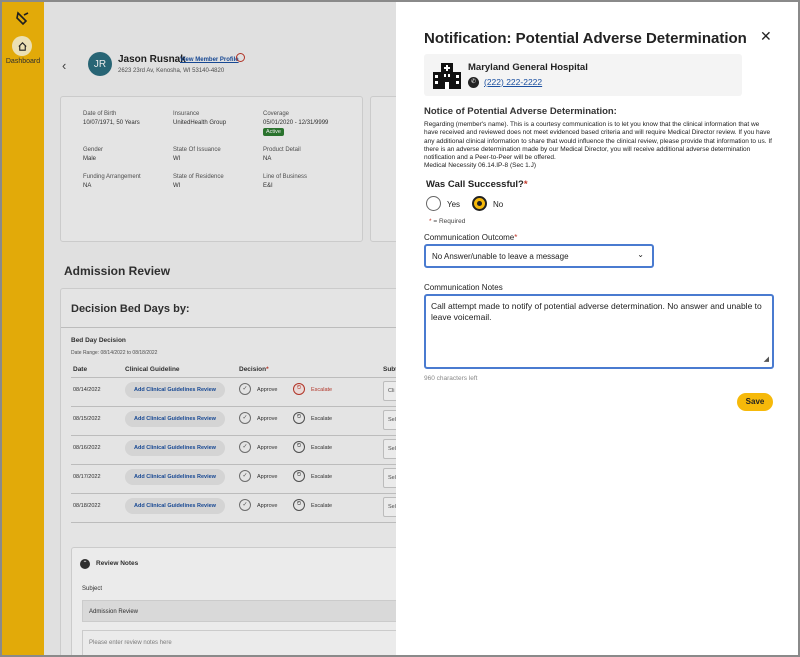 The height and width of the screenshot is (657, 800). I want to click on notice-reference: Medical Necessity 06.14.IP-8 (Sec 1.J), so click(480, 166).